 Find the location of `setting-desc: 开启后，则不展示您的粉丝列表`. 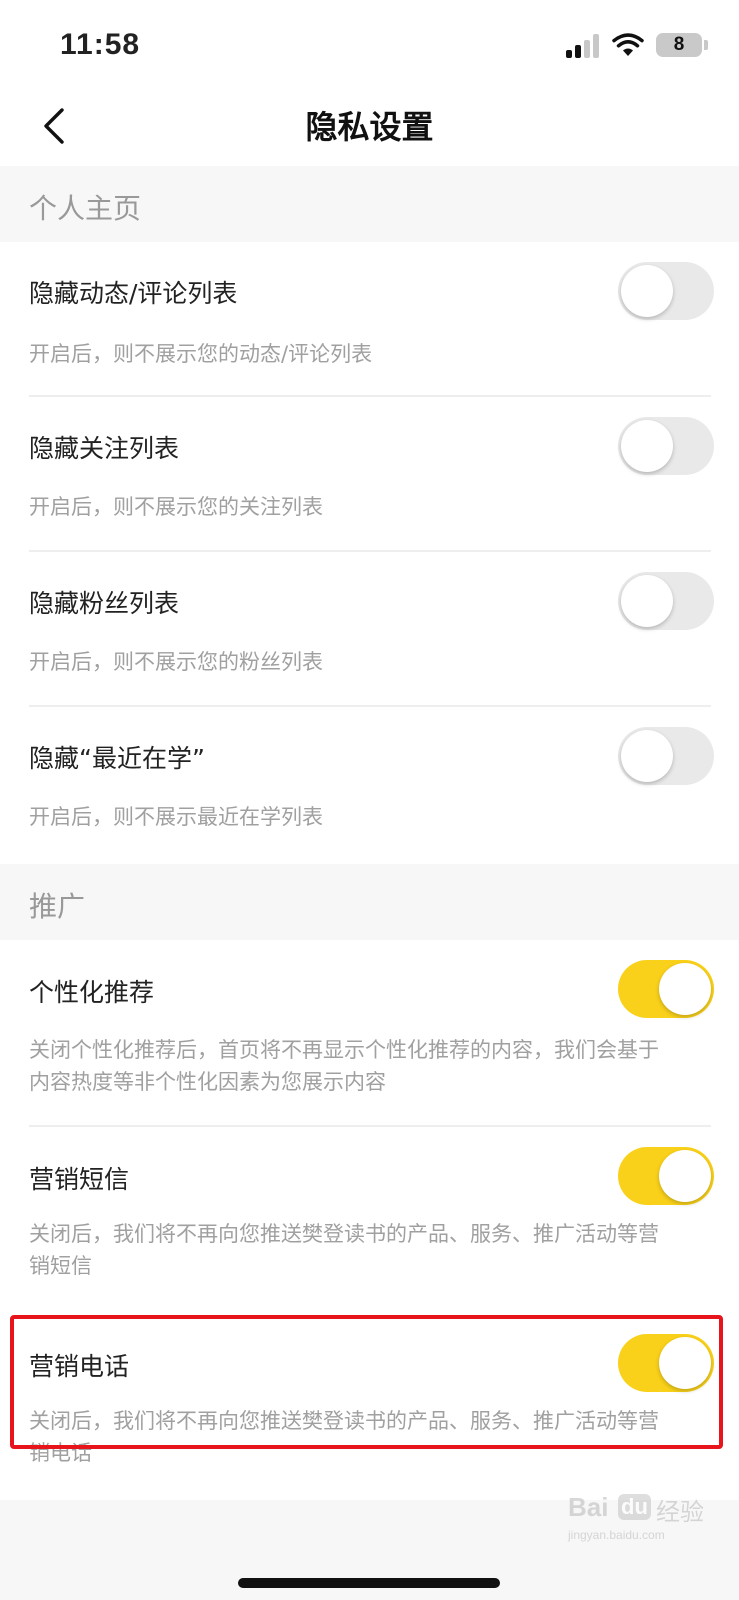

setting-desc: 开启后，则不展示您的粉丝列表 is located at coordinates (176, 662).